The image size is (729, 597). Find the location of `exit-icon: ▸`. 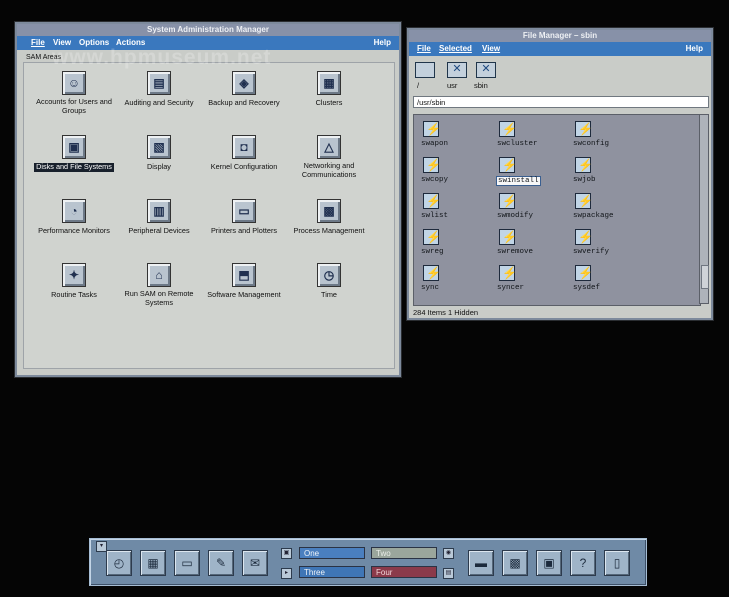

exit-icon: ▸ is located at coordinates (286, 573).